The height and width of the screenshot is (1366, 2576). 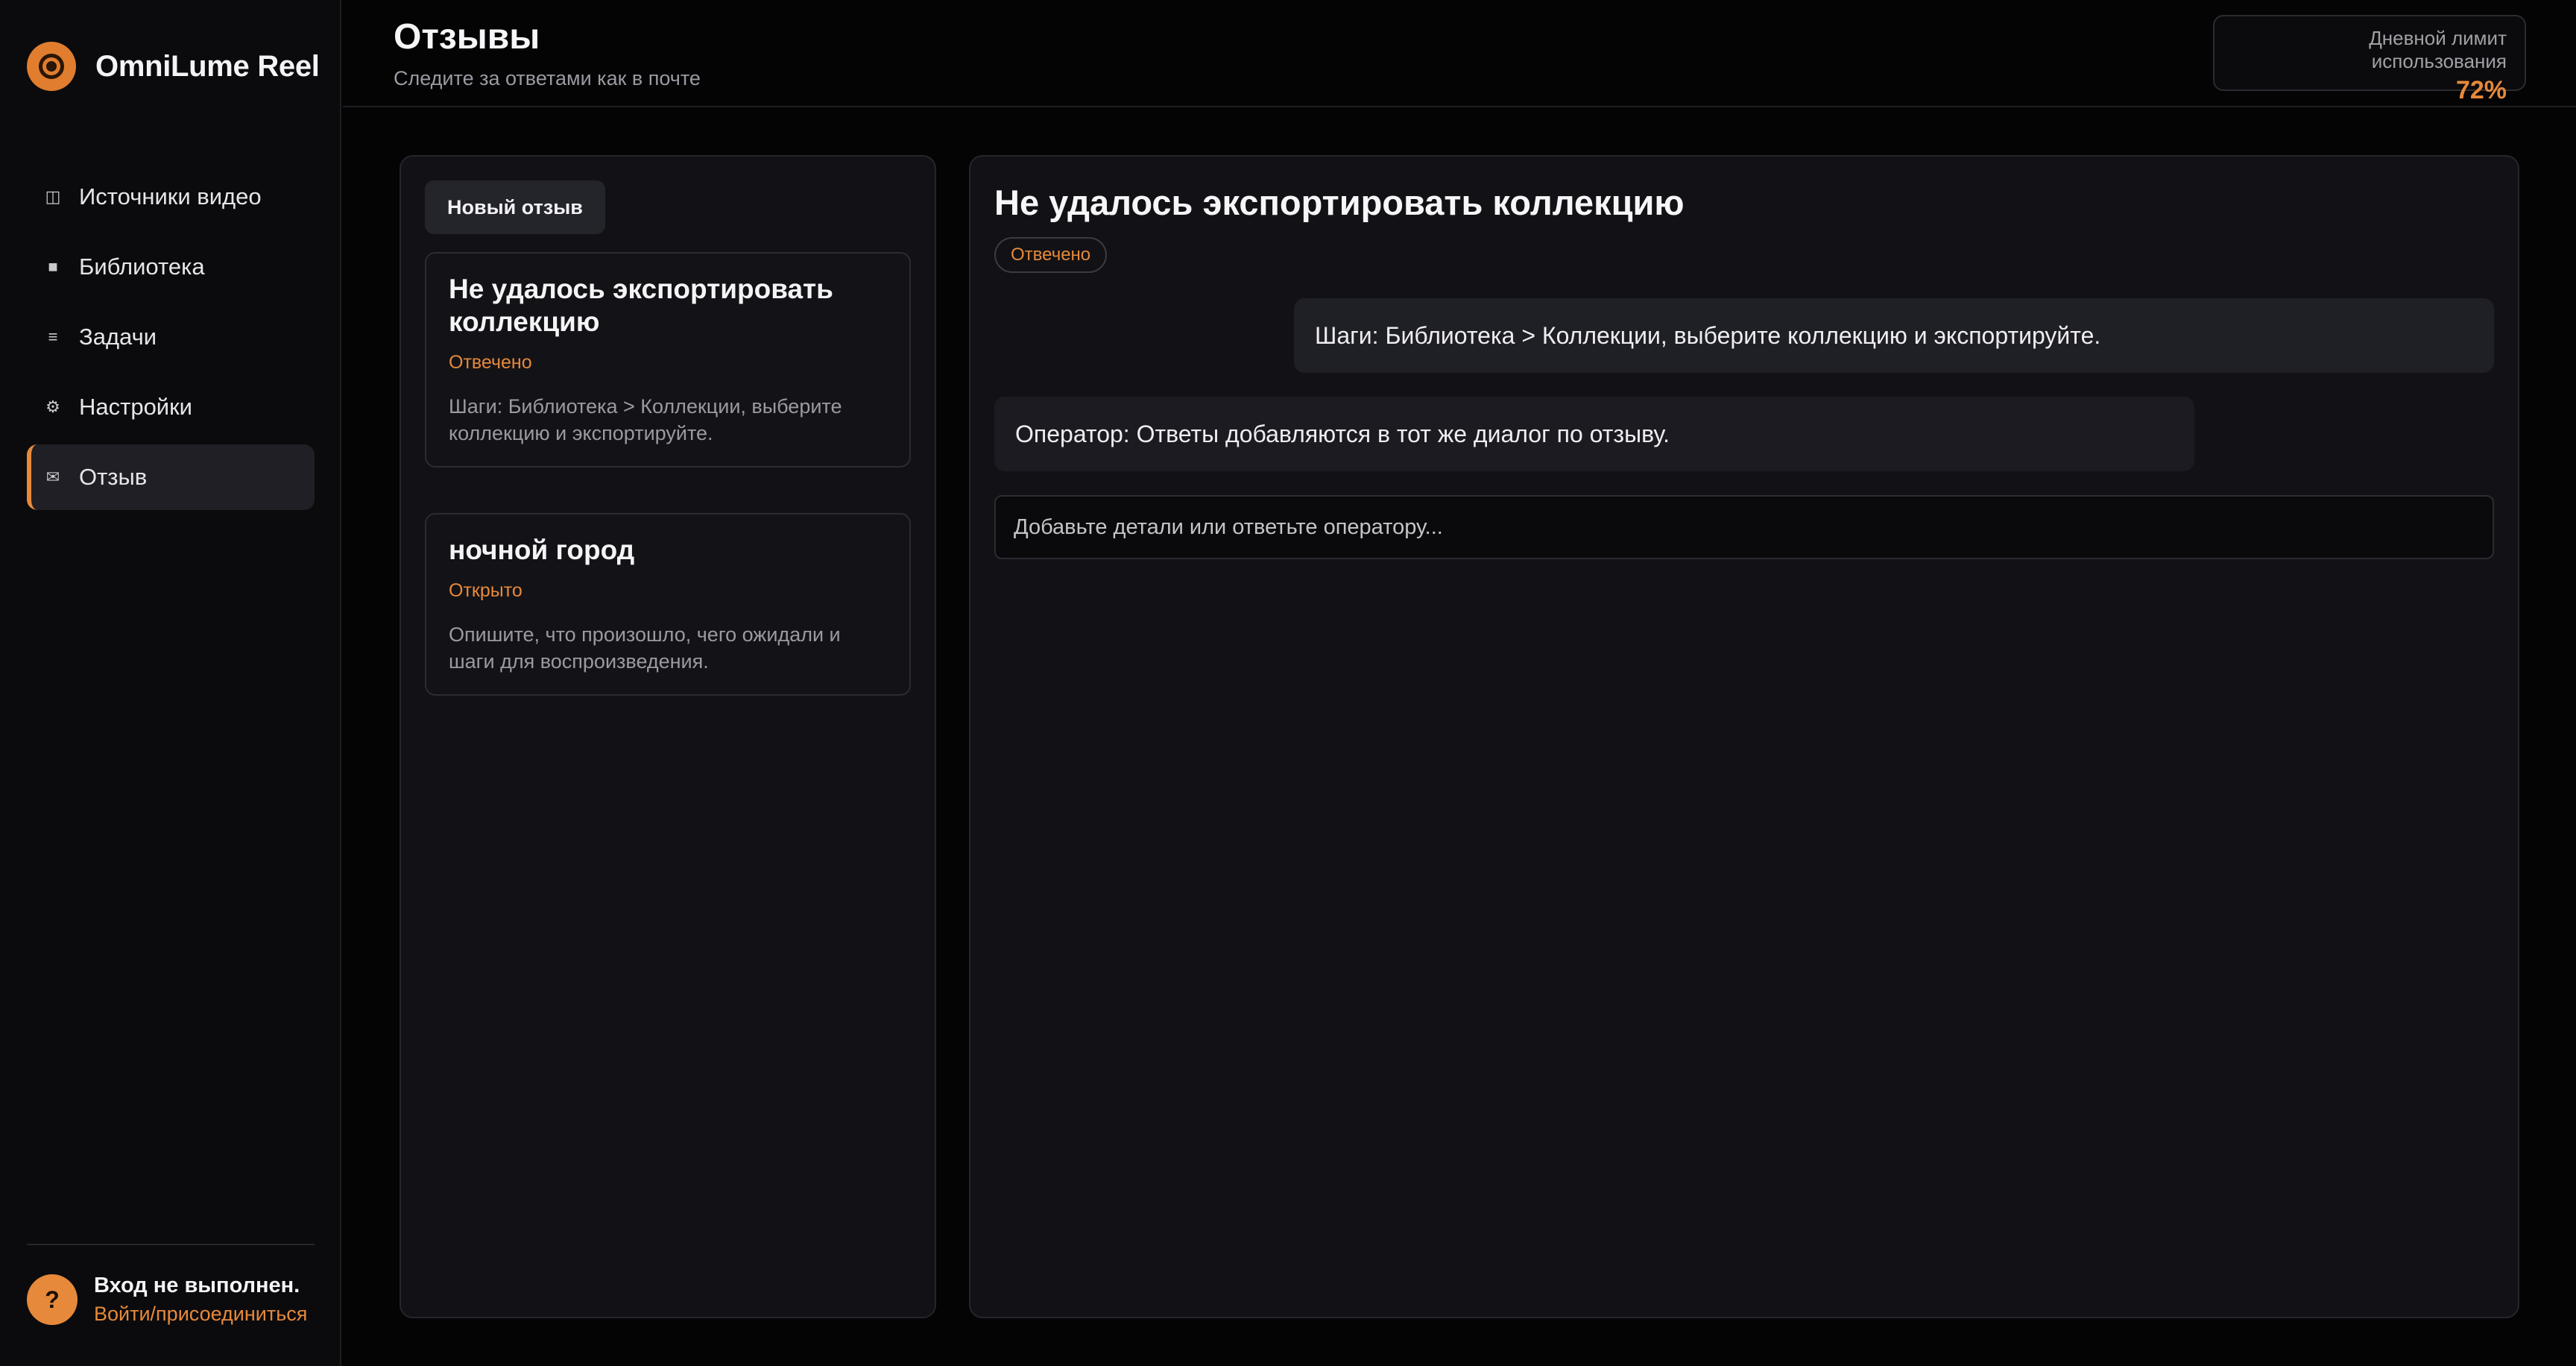 I want to click on sidebar-item-tasks: ≡ Задачи, so click(x=171, y=337).